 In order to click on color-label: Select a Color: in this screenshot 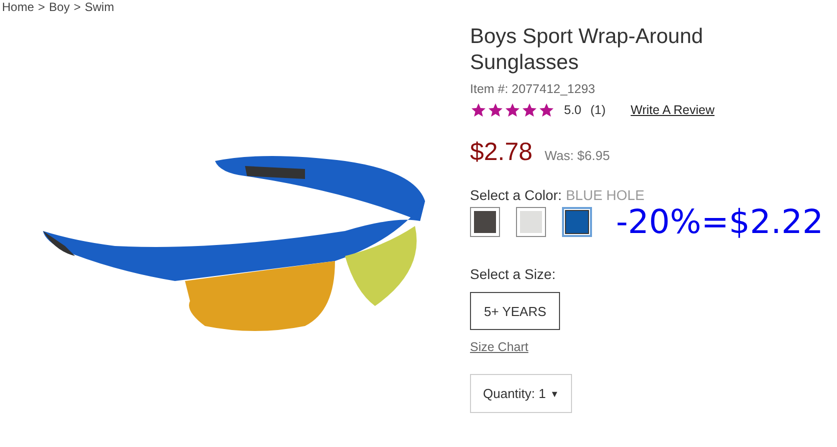, I will do `click(516, 195)`.